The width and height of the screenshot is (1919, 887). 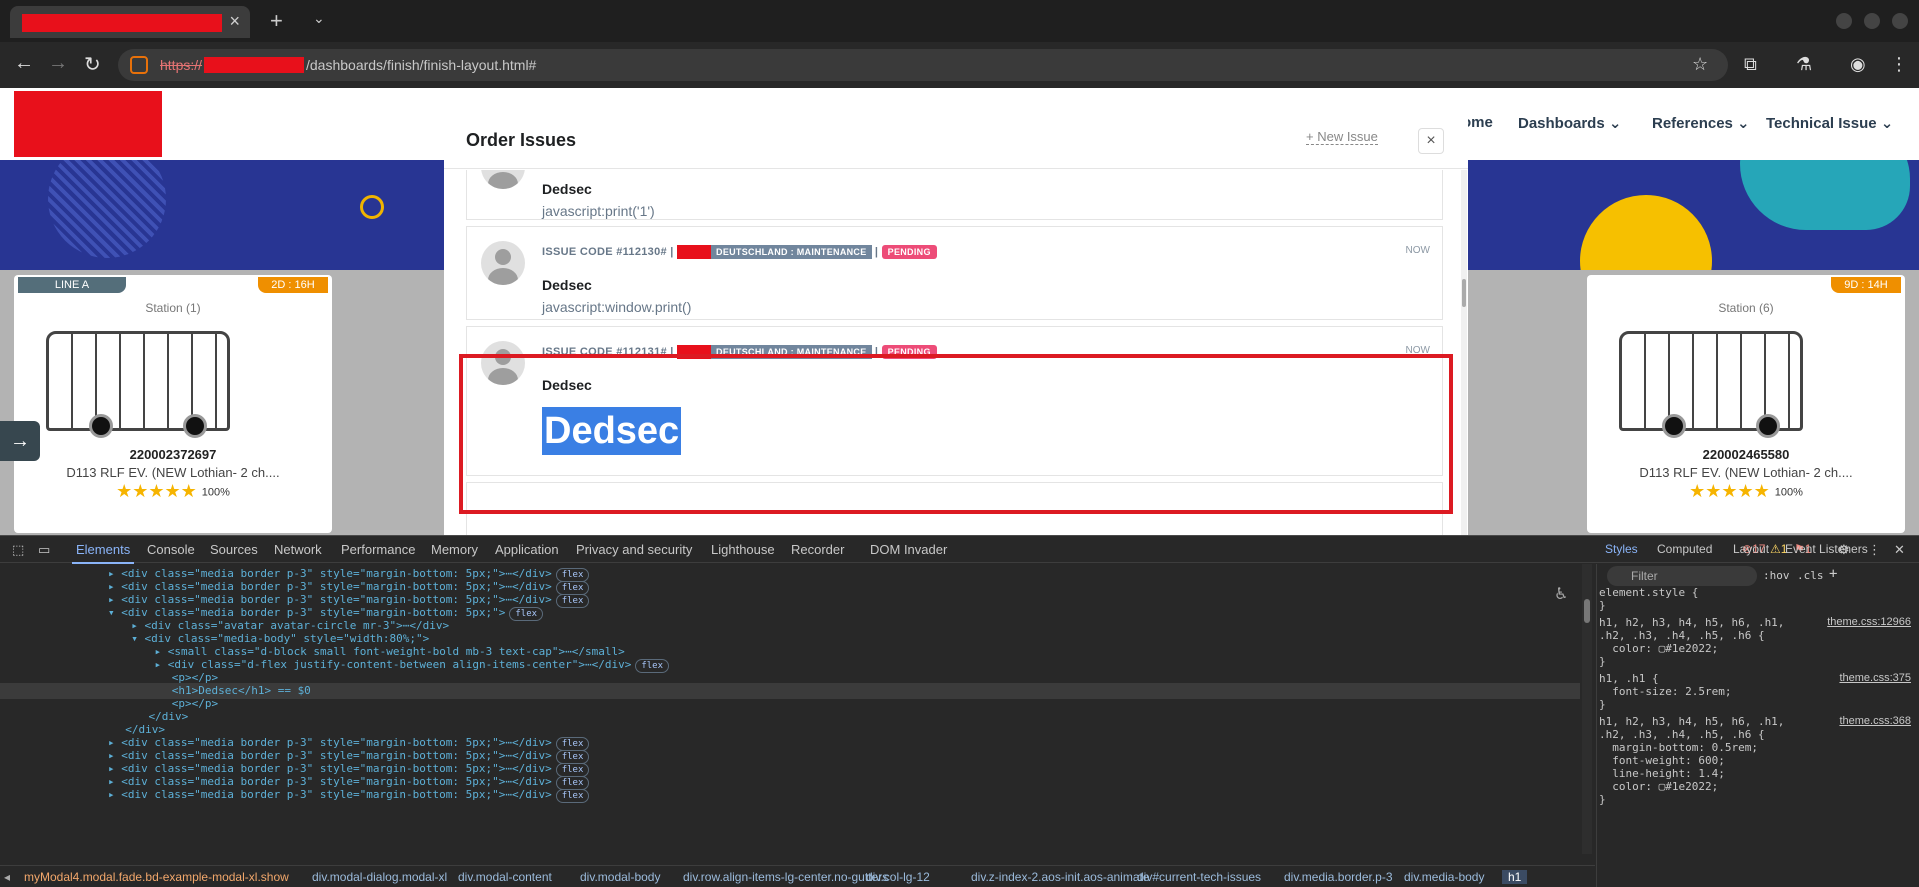 What do you see at coordinates (1662, 774) in the screenshot?
I see `style-rule-line: line-height: 1.4;` at bounding box center [1662, 774].